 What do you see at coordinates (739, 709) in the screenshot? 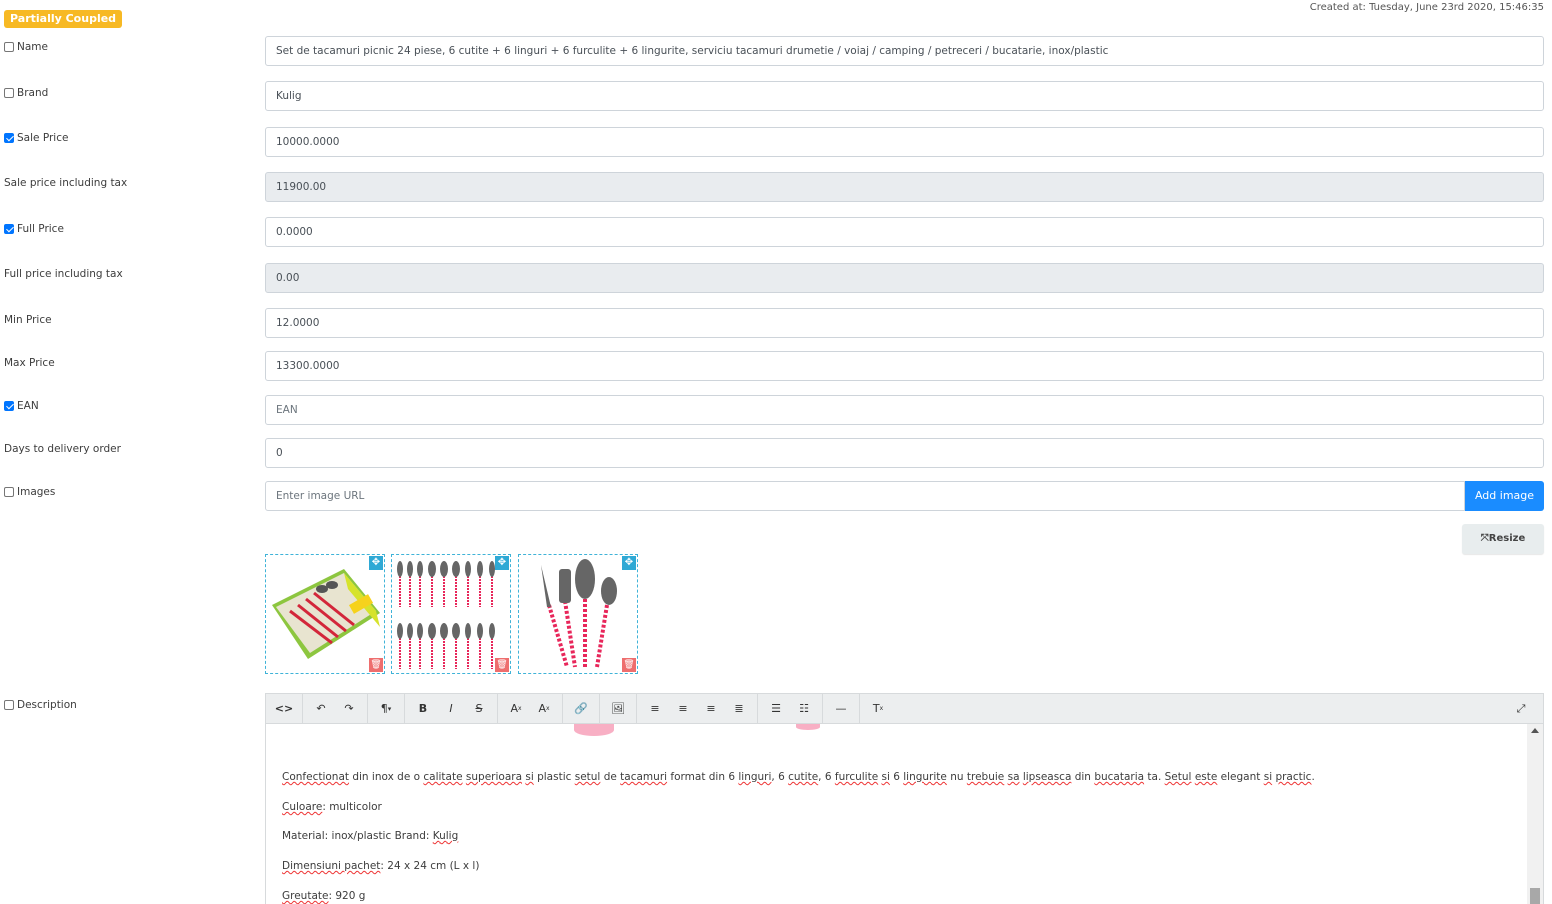
I see `align-justify-icon: ≣` at bounding box center [739, 709].